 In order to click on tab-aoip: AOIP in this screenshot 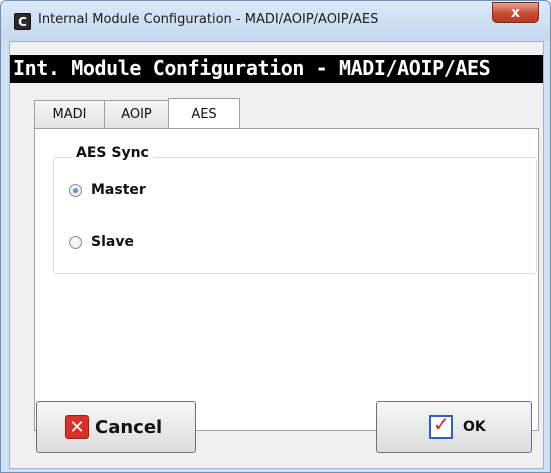, I will do `click(136, 114)`.